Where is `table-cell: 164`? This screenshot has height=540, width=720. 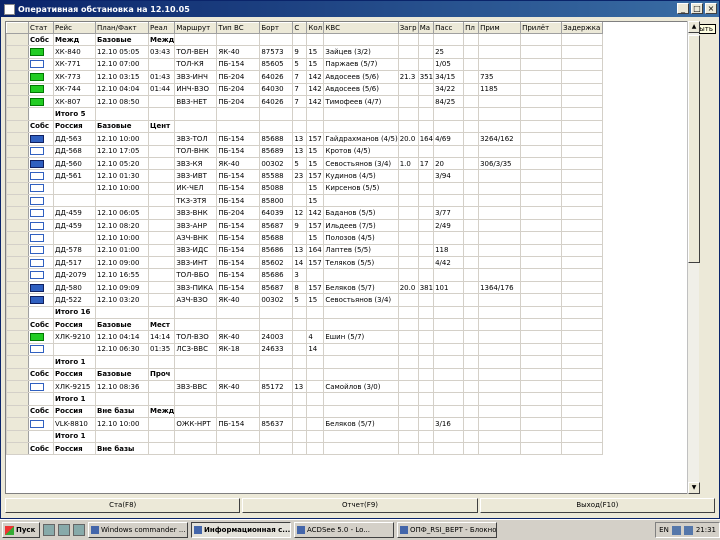
table-cell: 164 is located at coordinates (315, 250).